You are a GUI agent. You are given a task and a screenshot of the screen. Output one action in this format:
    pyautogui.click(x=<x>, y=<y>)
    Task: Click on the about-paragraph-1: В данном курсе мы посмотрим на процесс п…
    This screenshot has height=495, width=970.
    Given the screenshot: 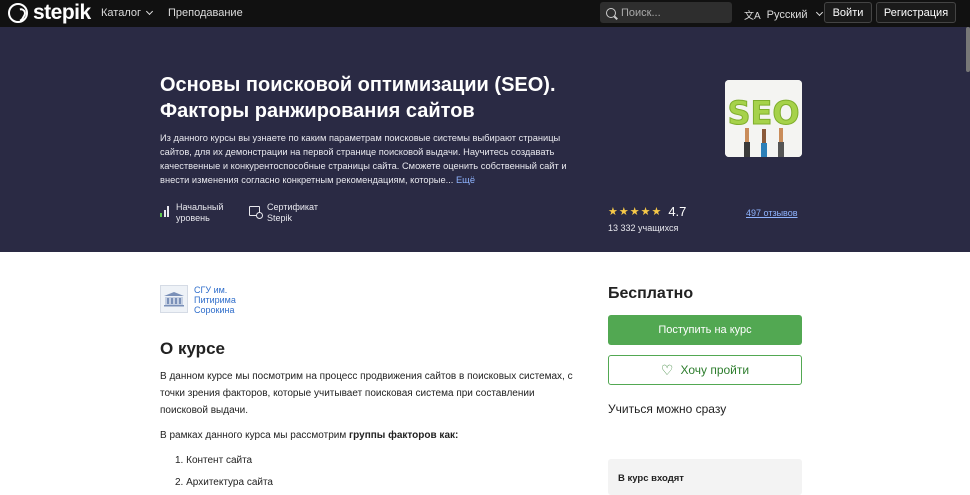 What is the action you would take?
    pyautogui.click(x=366, y=393)
    